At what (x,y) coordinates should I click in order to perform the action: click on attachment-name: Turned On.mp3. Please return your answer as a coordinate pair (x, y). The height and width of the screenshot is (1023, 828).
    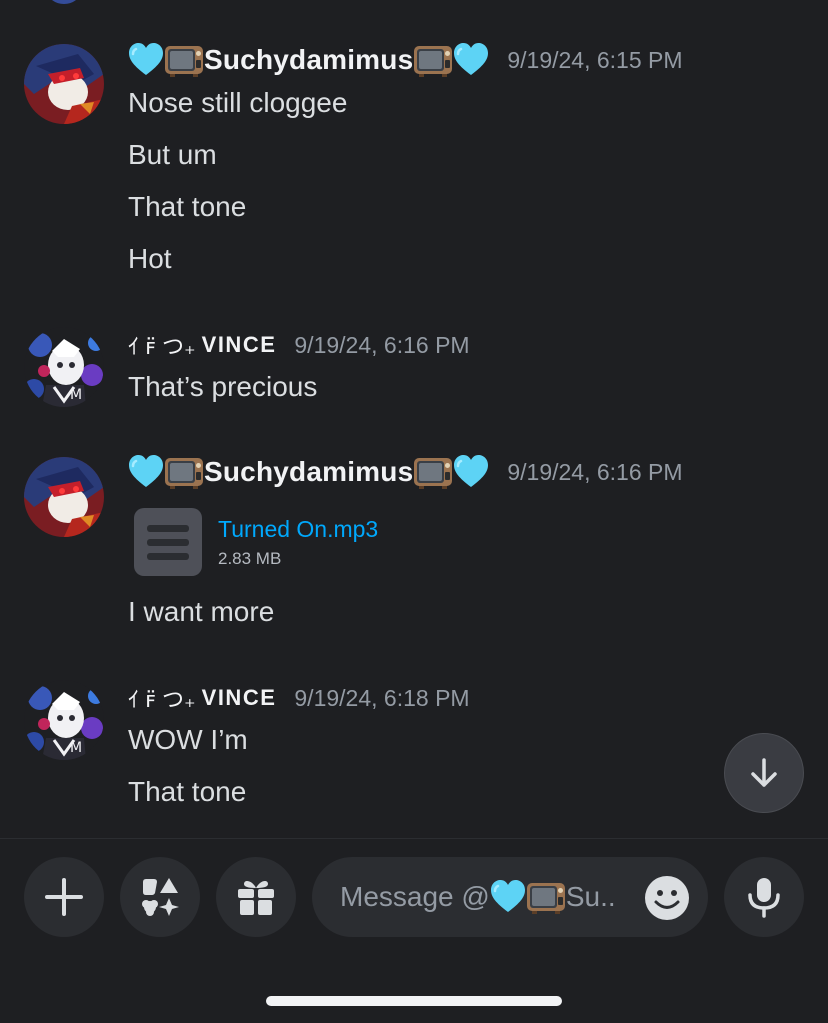
    Looking at the image, I should click on (298, 529).